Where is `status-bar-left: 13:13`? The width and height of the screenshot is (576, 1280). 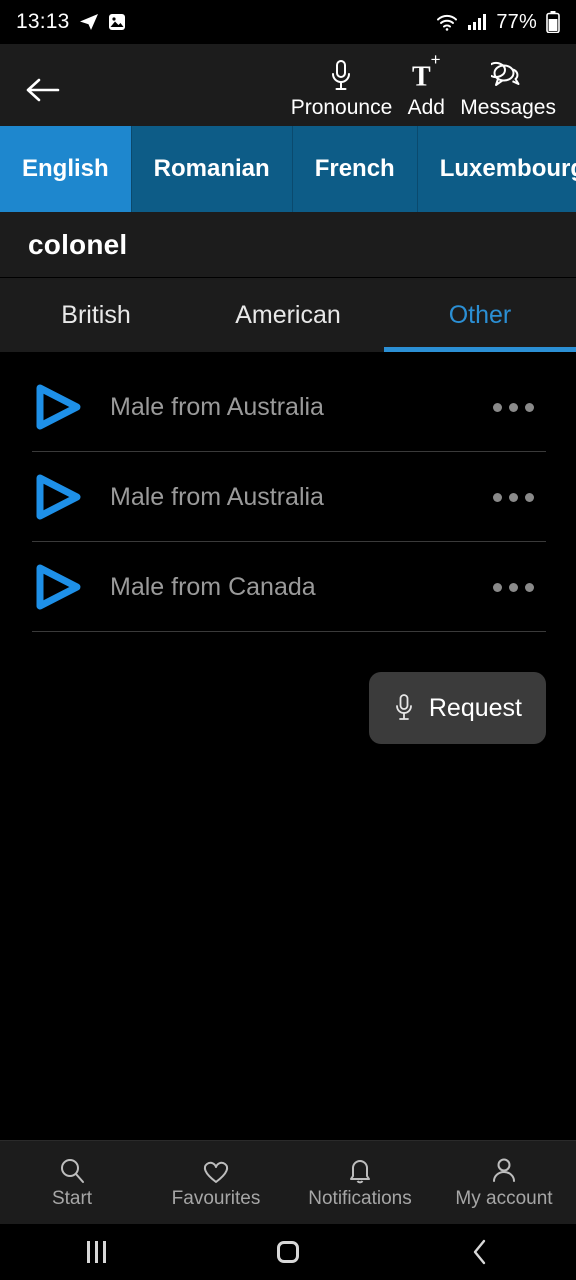 status-bar-left: 13:13 is located at coordinates (71, 22).